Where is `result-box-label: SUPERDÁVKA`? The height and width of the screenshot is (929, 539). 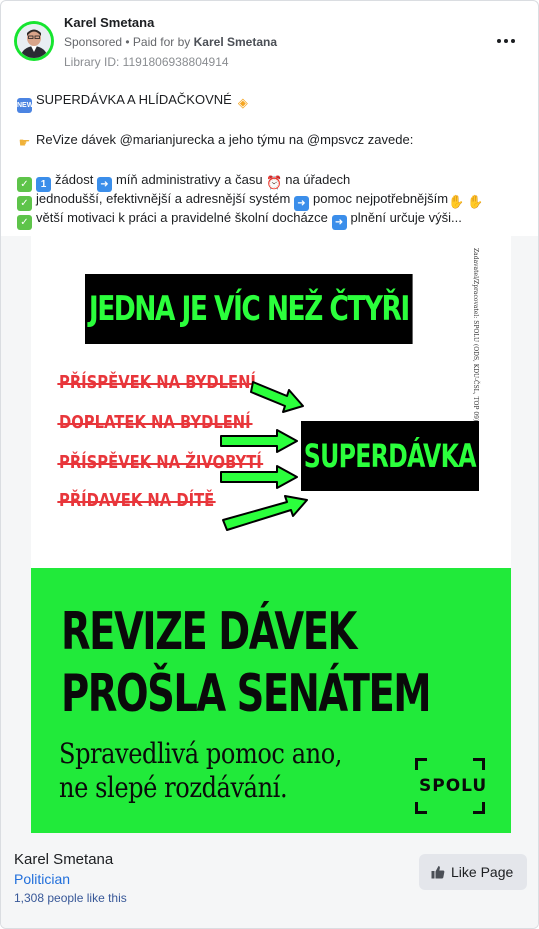
result-box-label: SUPERDÁVKA is located at coordinates (390, 456).